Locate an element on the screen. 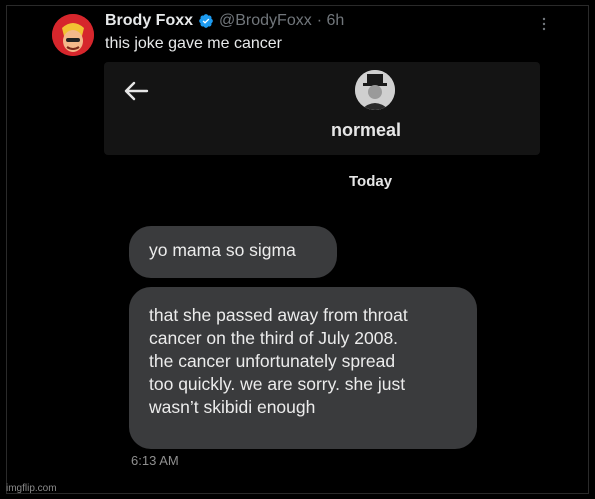  author-avatar is located at coordinates (73, 35).